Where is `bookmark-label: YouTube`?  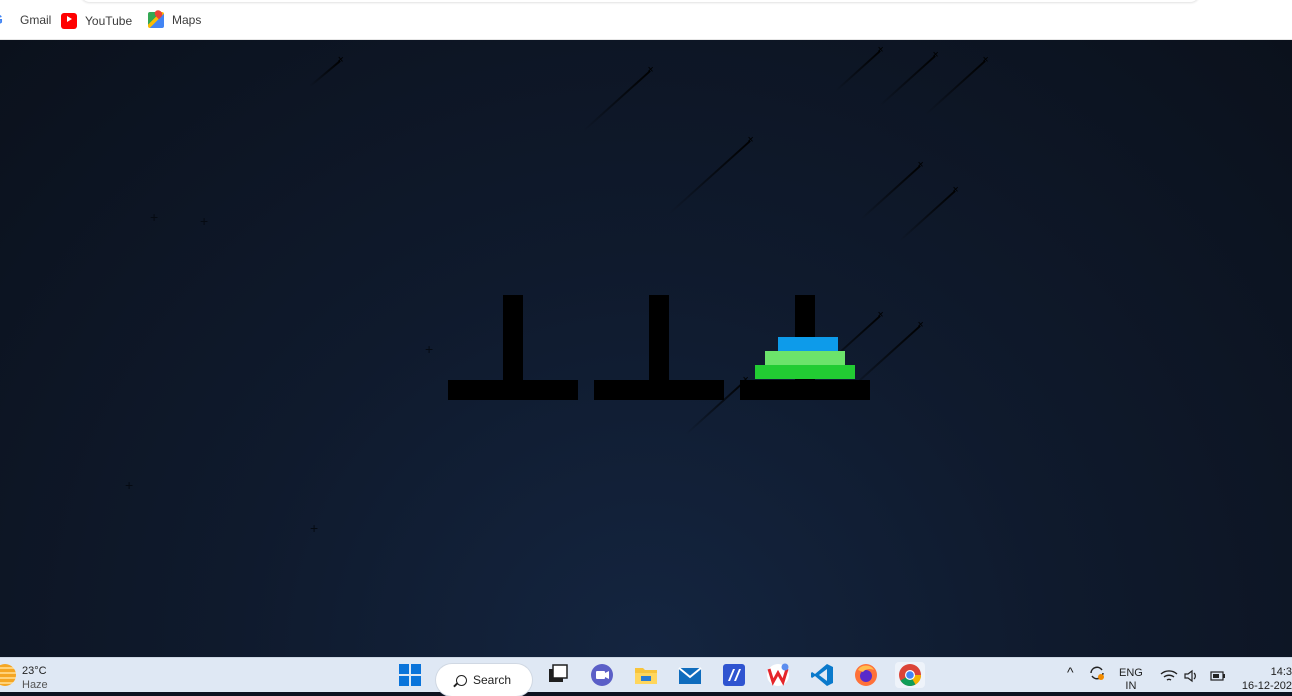 bookmark-label: YouTube is located at coordinates (109, 20).